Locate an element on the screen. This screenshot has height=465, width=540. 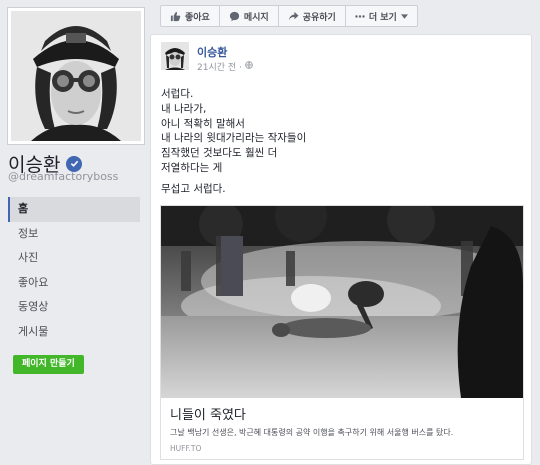
profile-picture is located at coordinates (76, 76).